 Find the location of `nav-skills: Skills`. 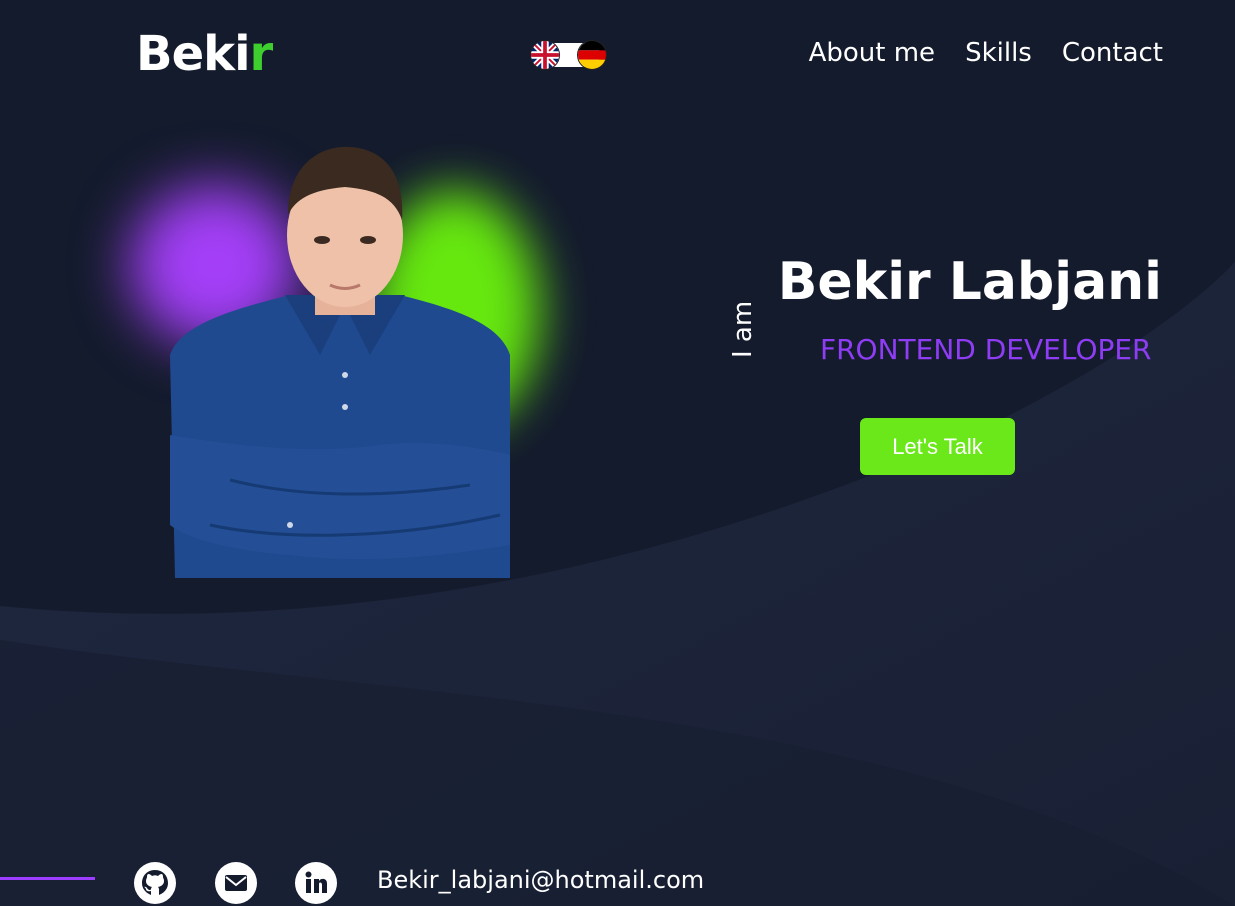

nav-skills: Skills is located at coordinates (998, 53).